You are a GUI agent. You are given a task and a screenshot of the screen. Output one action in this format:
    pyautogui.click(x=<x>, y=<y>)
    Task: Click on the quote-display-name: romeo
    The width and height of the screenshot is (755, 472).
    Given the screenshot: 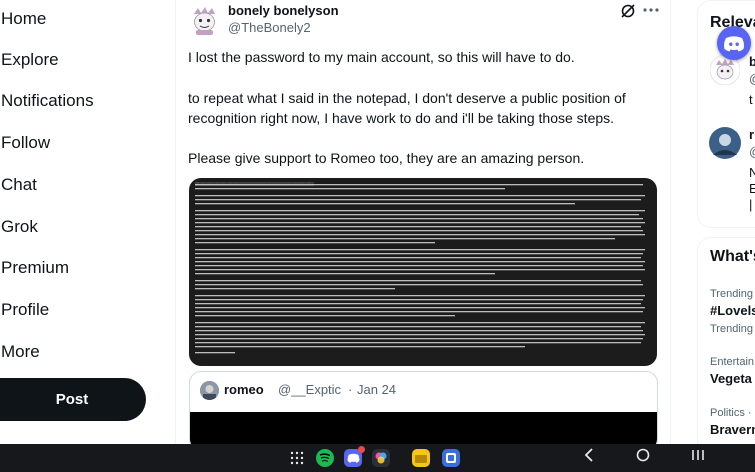 What is the action you would take?
    pyautogui.click(x=244, y=389)
    